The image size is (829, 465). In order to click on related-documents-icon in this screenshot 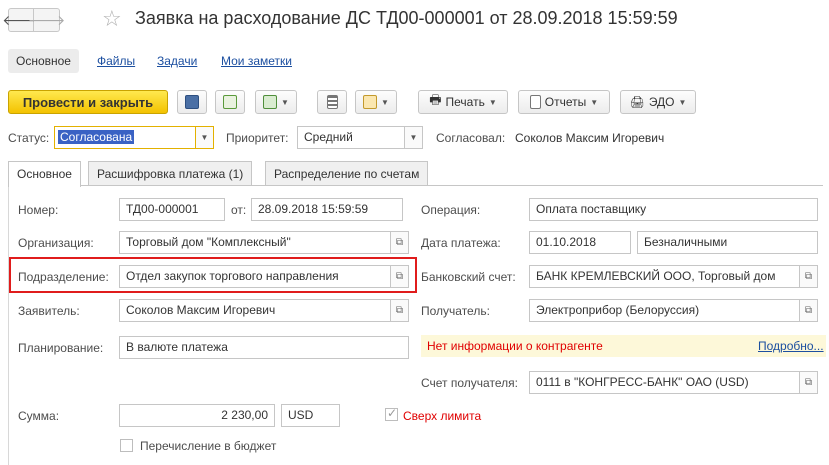, I will do `click(370, 102)`.